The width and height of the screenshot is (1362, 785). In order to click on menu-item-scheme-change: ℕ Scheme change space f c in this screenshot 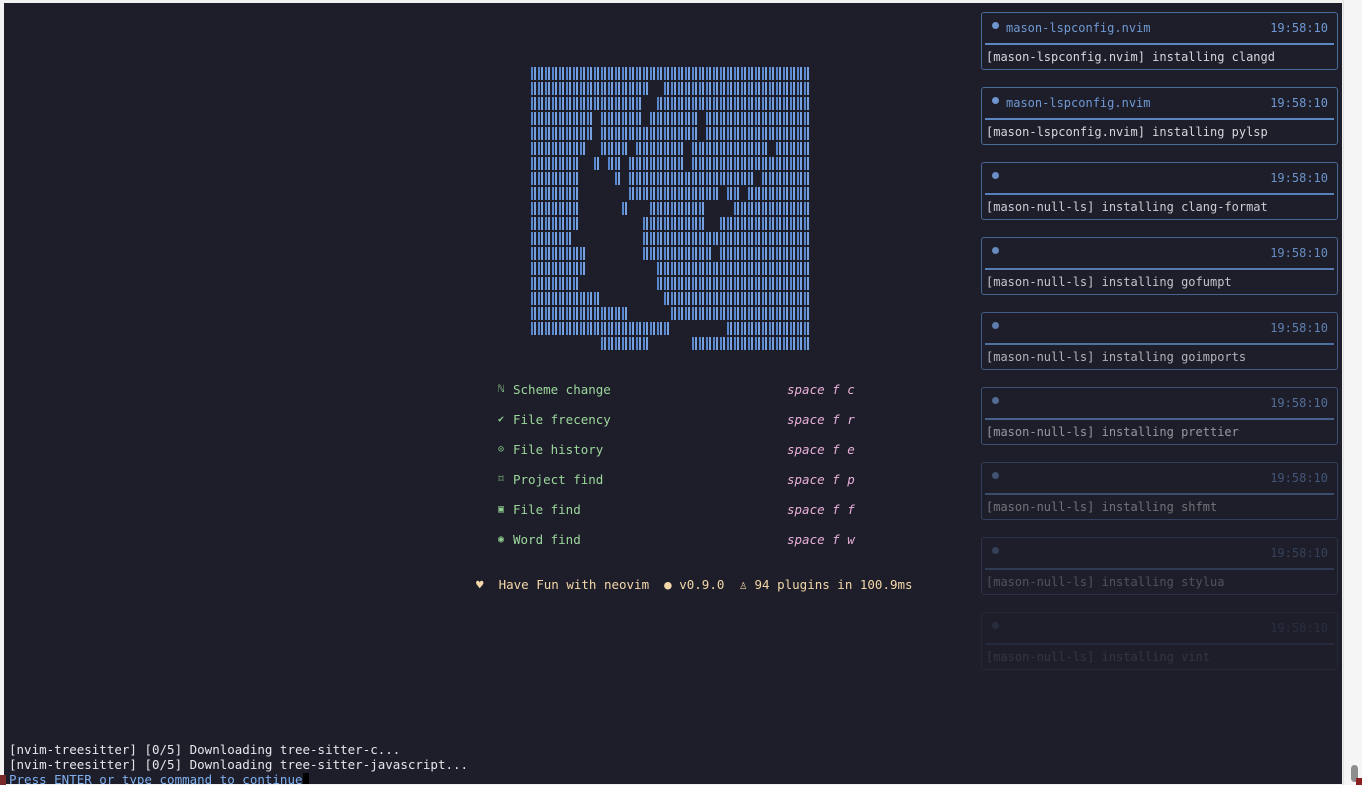, I will do `click(676, 396)`.